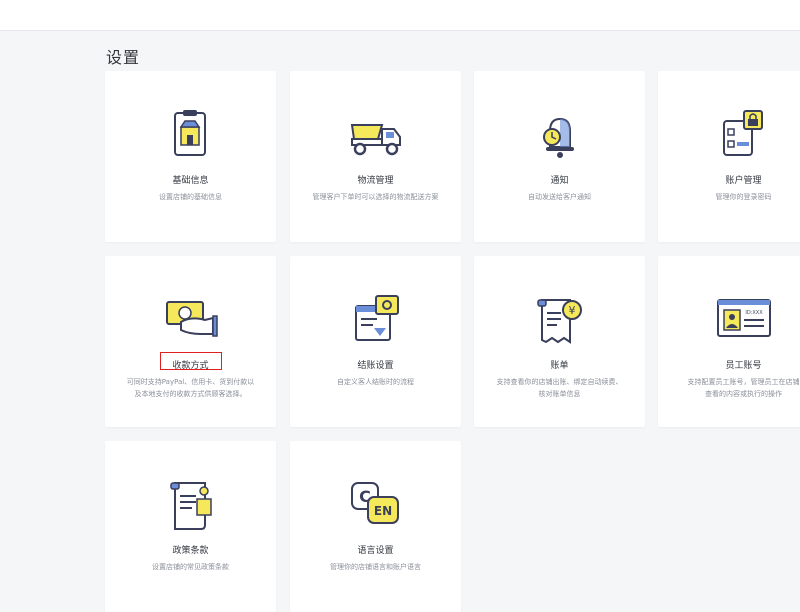  What do you see at coordinates (375, 567) in the screenshot?
I see `card-desc: 管理你的店铺语言和账户语言` at bounding box center [375, 567].